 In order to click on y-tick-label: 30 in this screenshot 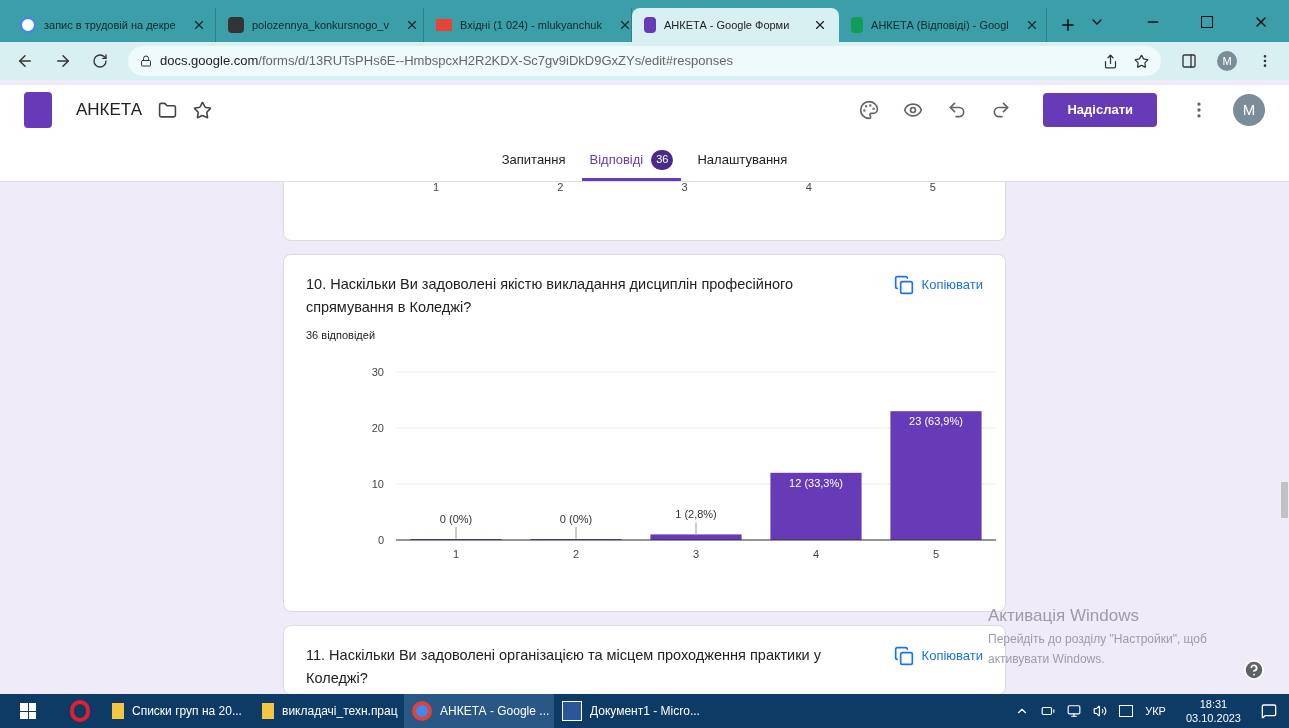, I will do `click(377, 371)`.